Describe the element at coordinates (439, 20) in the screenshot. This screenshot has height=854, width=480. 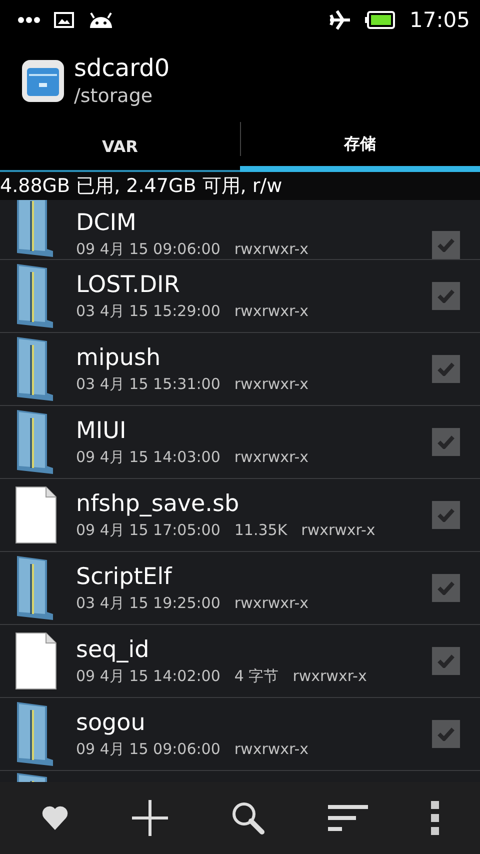
I see `clock-time: 17:05` at that location.